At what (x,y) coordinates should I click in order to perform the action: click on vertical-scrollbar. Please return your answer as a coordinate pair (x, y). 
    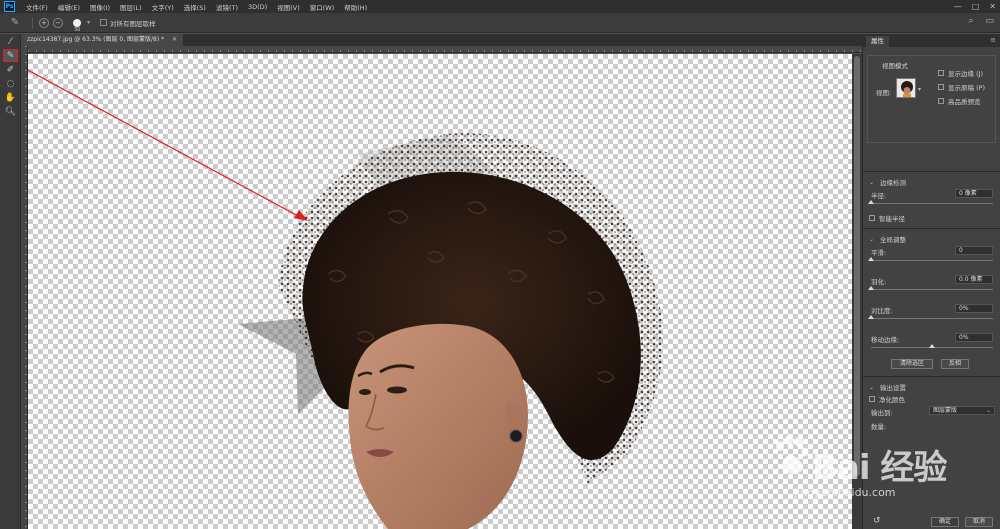
    Looking at the image, I should click on (857, 291).